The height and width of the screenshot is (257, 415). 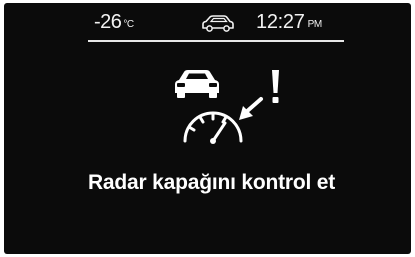 What do you see at coordinates (128, 24) in the screenshot?
I see `temperature-unit: °C` at bounding box center [128, 24].